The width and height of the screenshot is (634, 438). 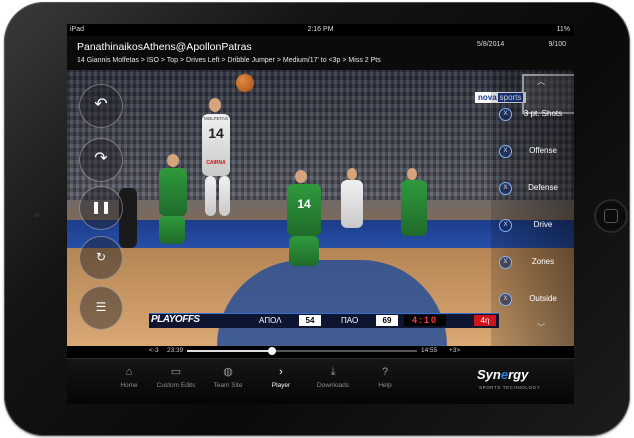 I want to click on filter-item: X 3 pt. Shots, so click(x=536, y=115).